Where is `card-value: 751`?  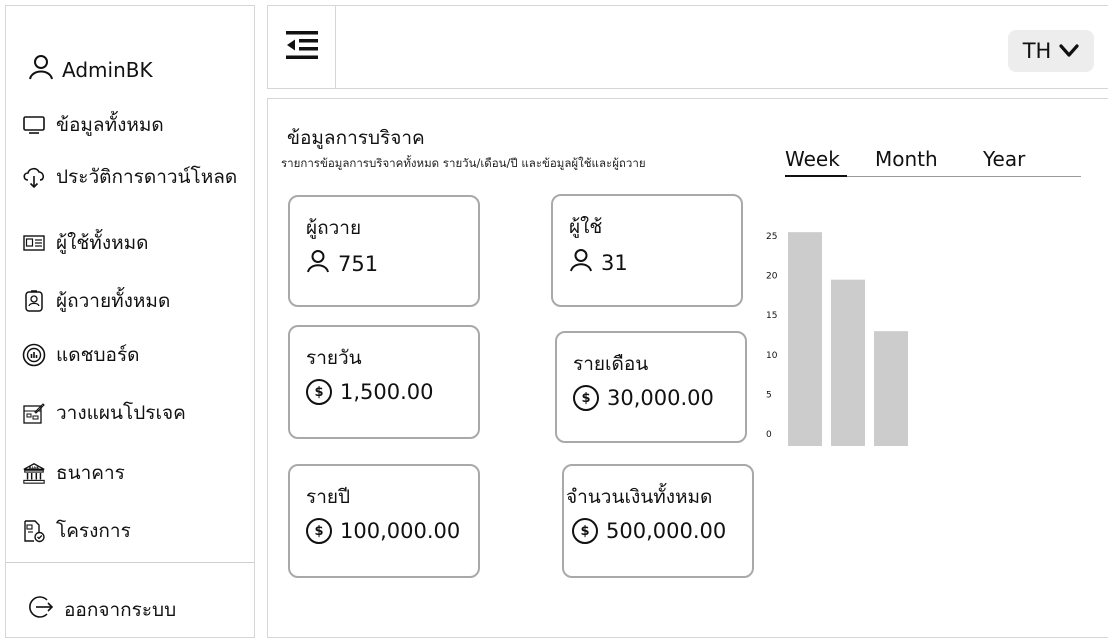
card-value: 751 is located at coordinates (342, 263).